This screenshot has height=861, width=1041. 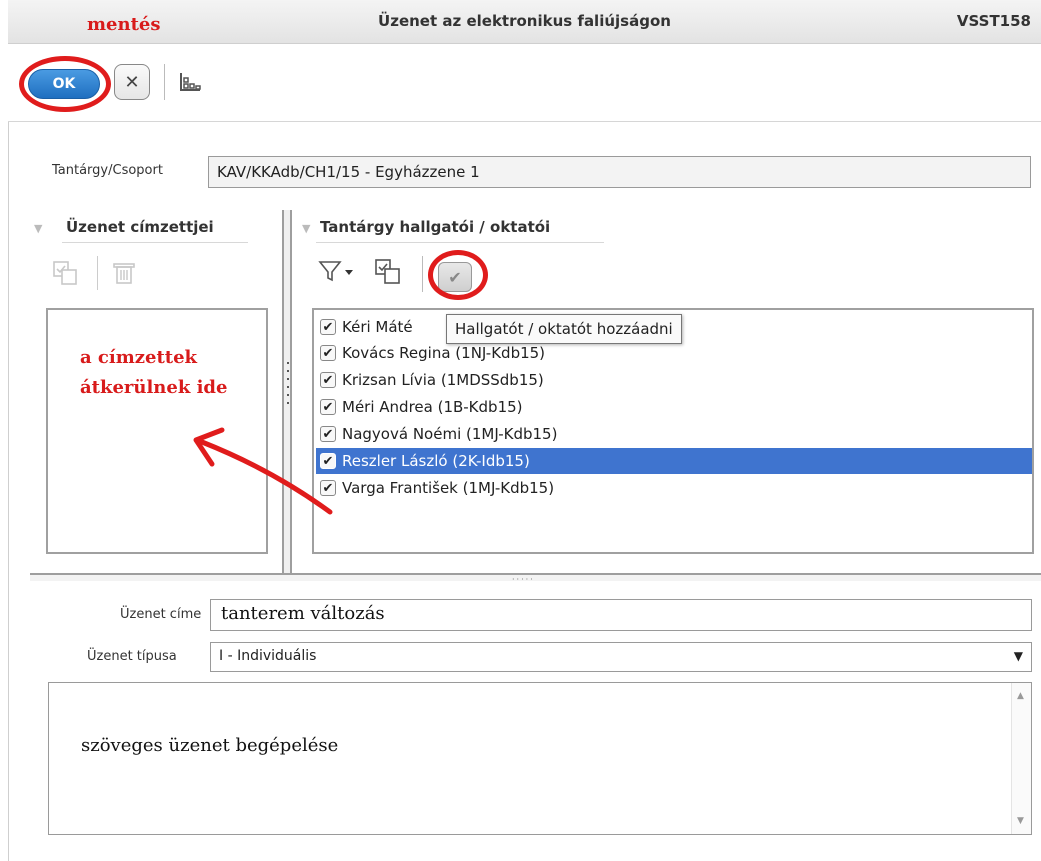 I want to click on table-layout-icon, so click(x=190, y=82).